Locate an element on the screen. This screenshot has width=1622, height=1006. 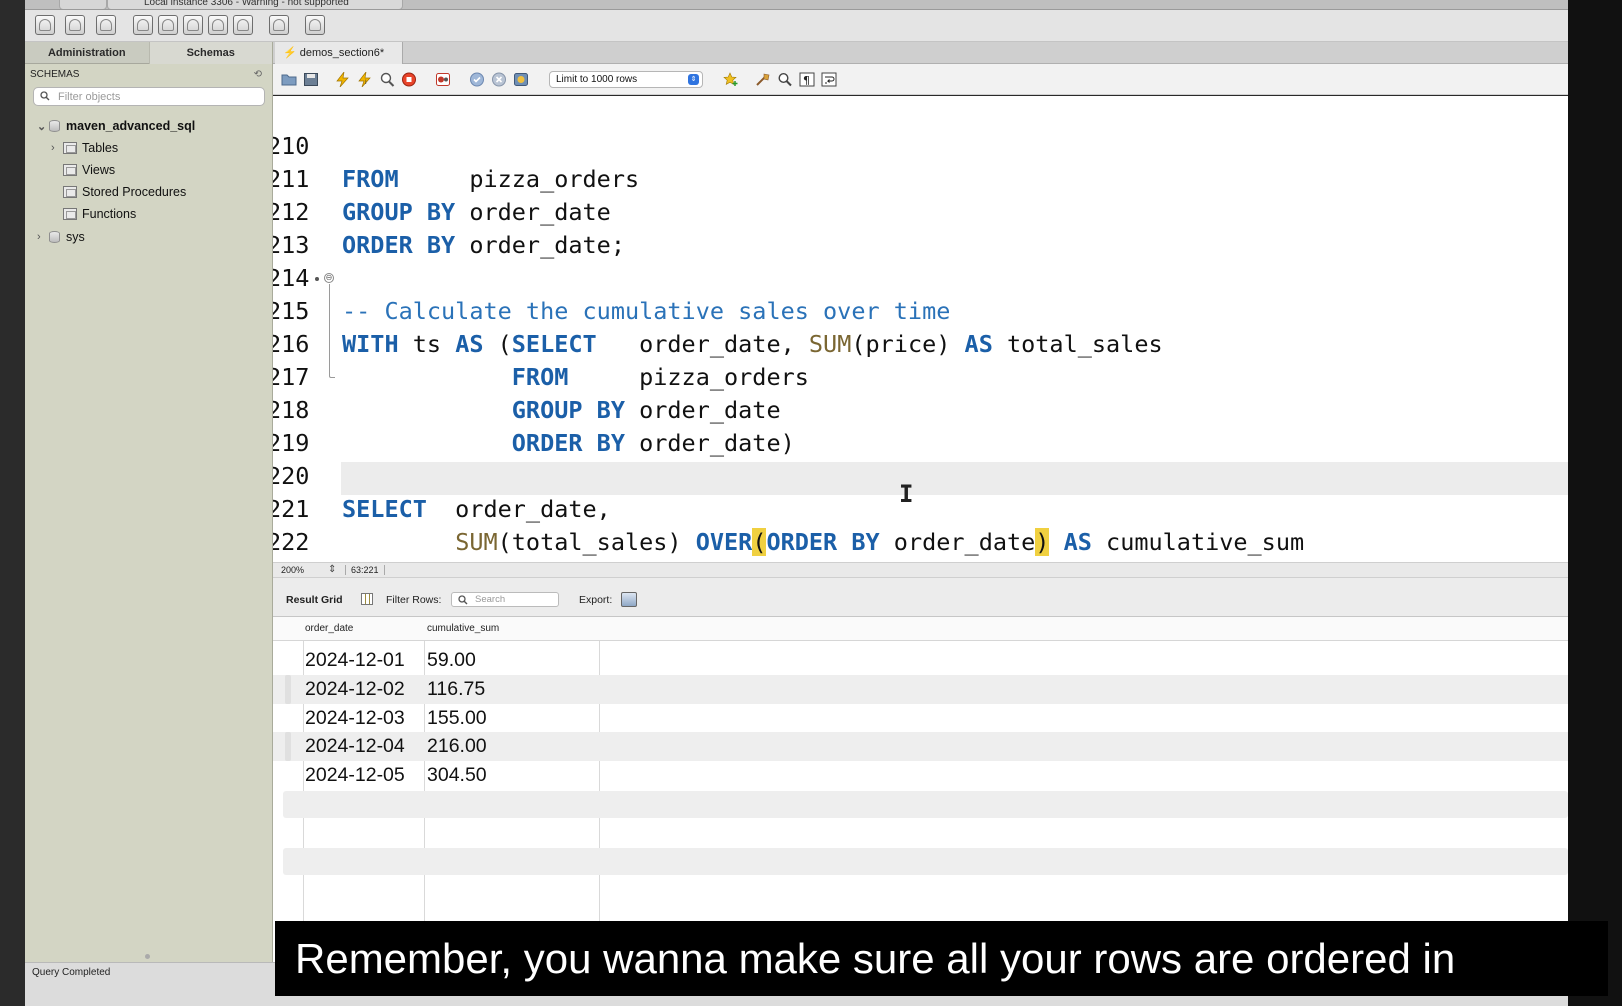
editor-toolbar: I Limit to 1000 rows ⇕ ¶ is located at coordinates (920, 79).